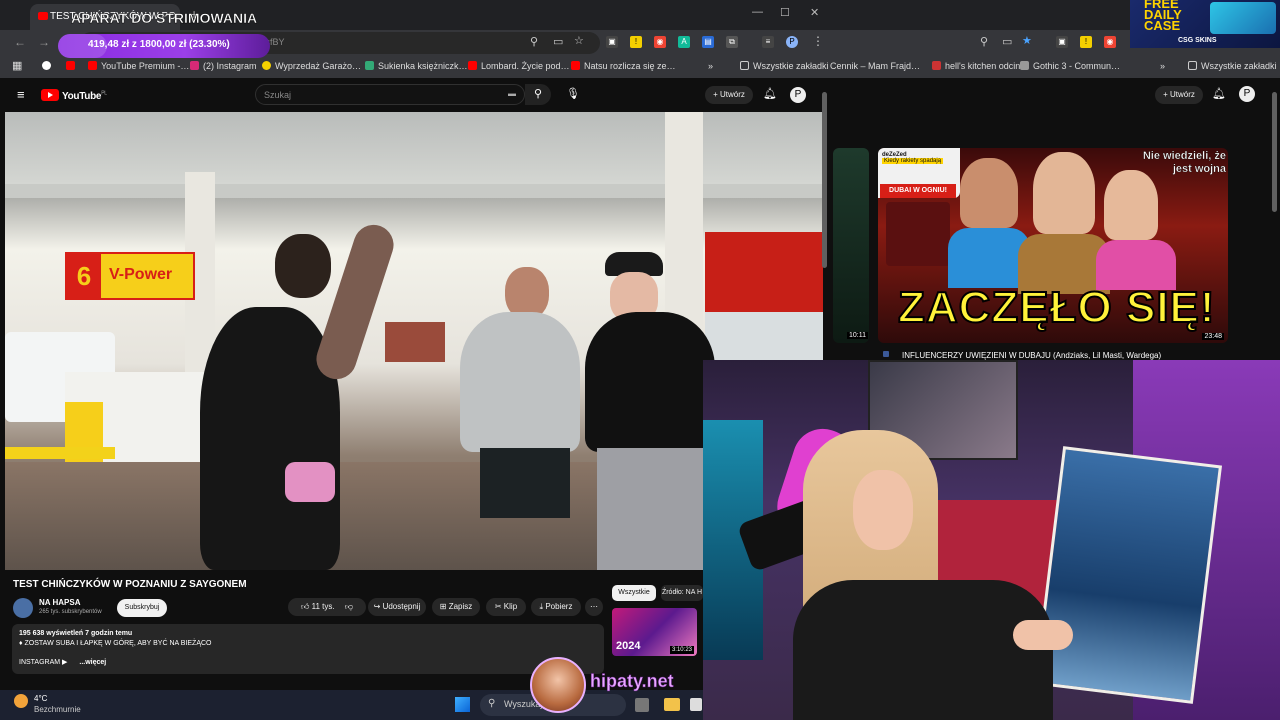 This screenshot has height=720, width=1280. What do you see at coordinates (164, 18) in the screenshot?
I see `stream-overlay-title: APARAT DO STRIMOWANIA` at bounding box center [164, 18].